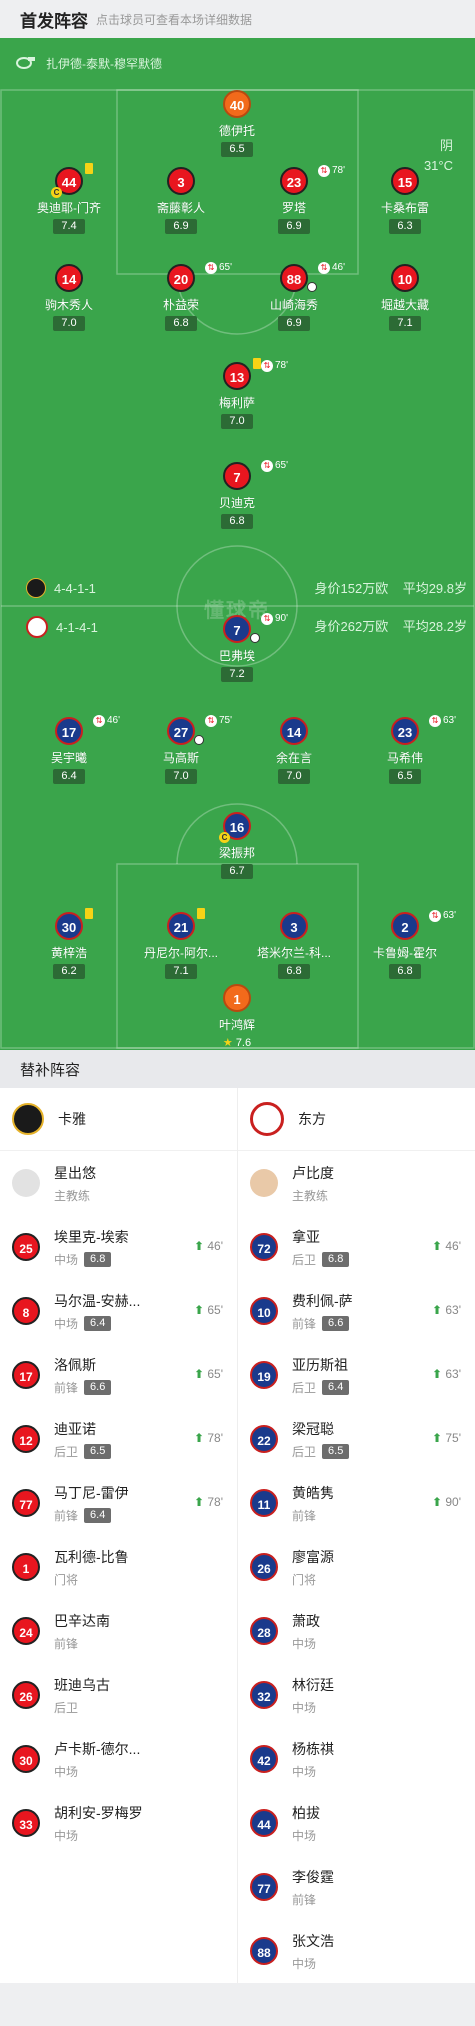  I want to click on sub-player-row: 17 洛佩斯 前锋 6.6 ⬆ 65', so click(118, 1375).